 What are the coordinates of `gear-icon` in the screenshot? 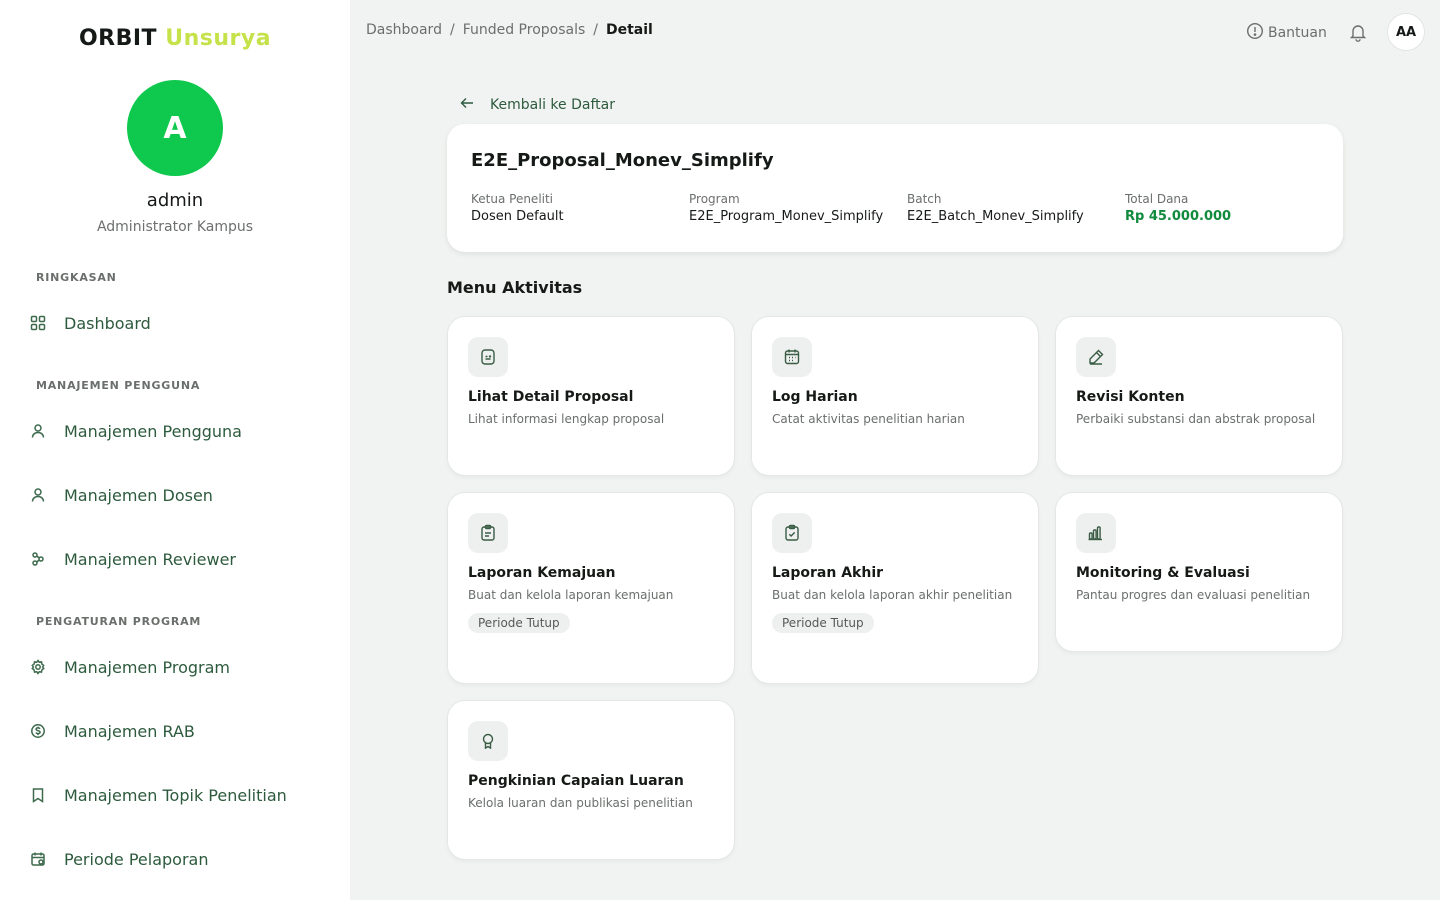 It's located at (38, 667).